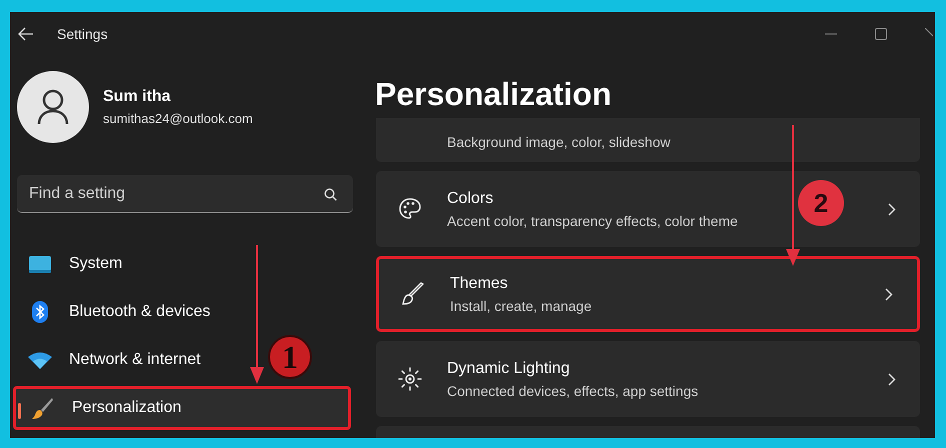 This screenshot has height=448, width=946. I want to click on minimize-icon, so click(831, 34).